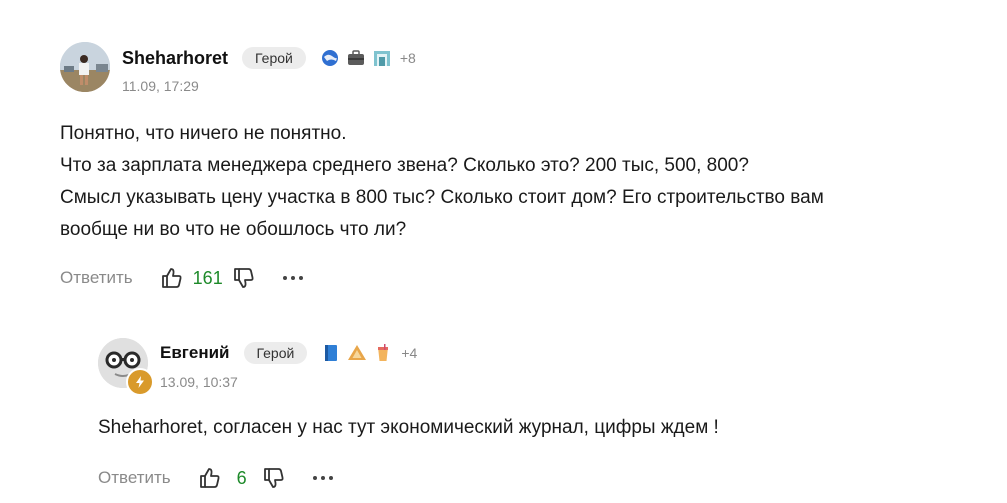 The image size is (1007, 503). I want to click on comment-date: 13.09, 10:37, so click(199, 382).